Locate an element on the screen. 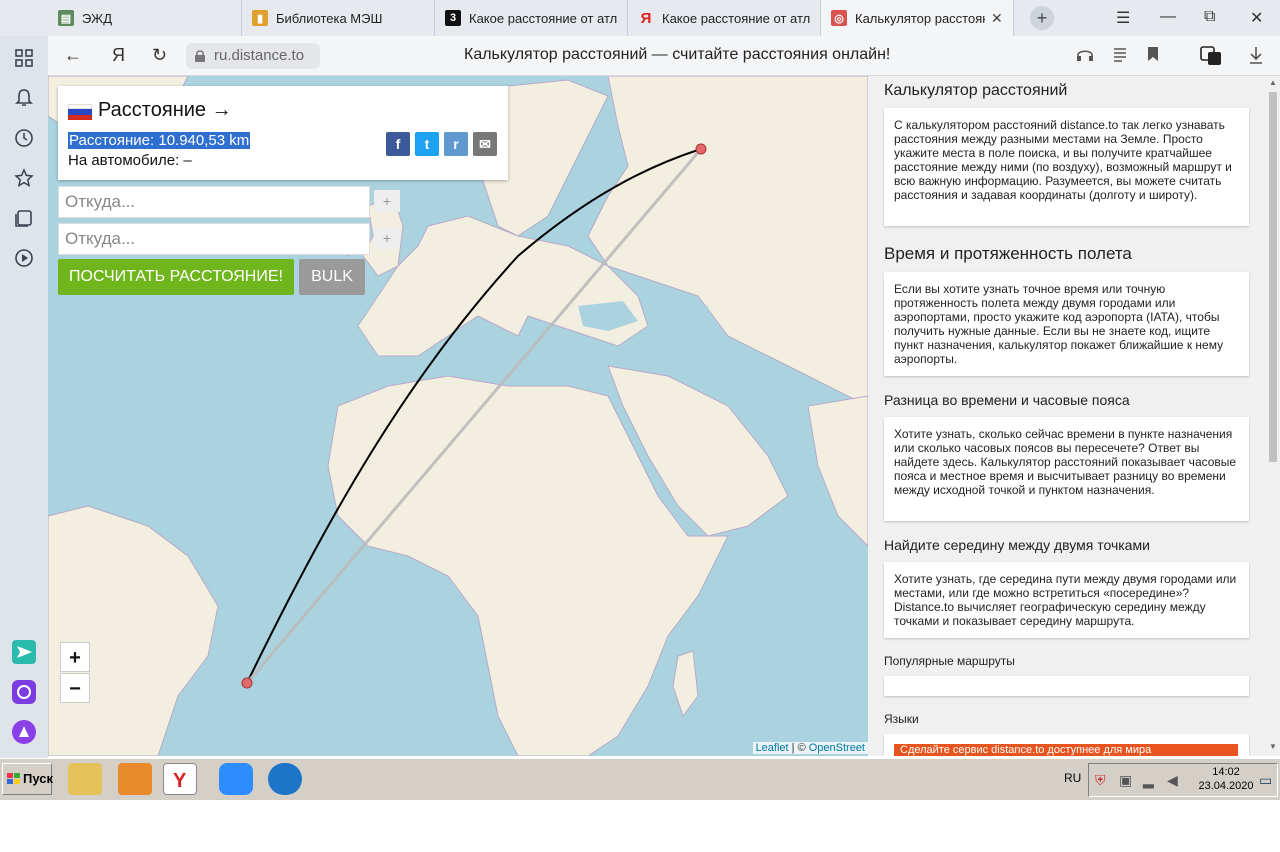 This screenshot has height=852, width=1280. translate-icon is located at coordinates (1211, 58).